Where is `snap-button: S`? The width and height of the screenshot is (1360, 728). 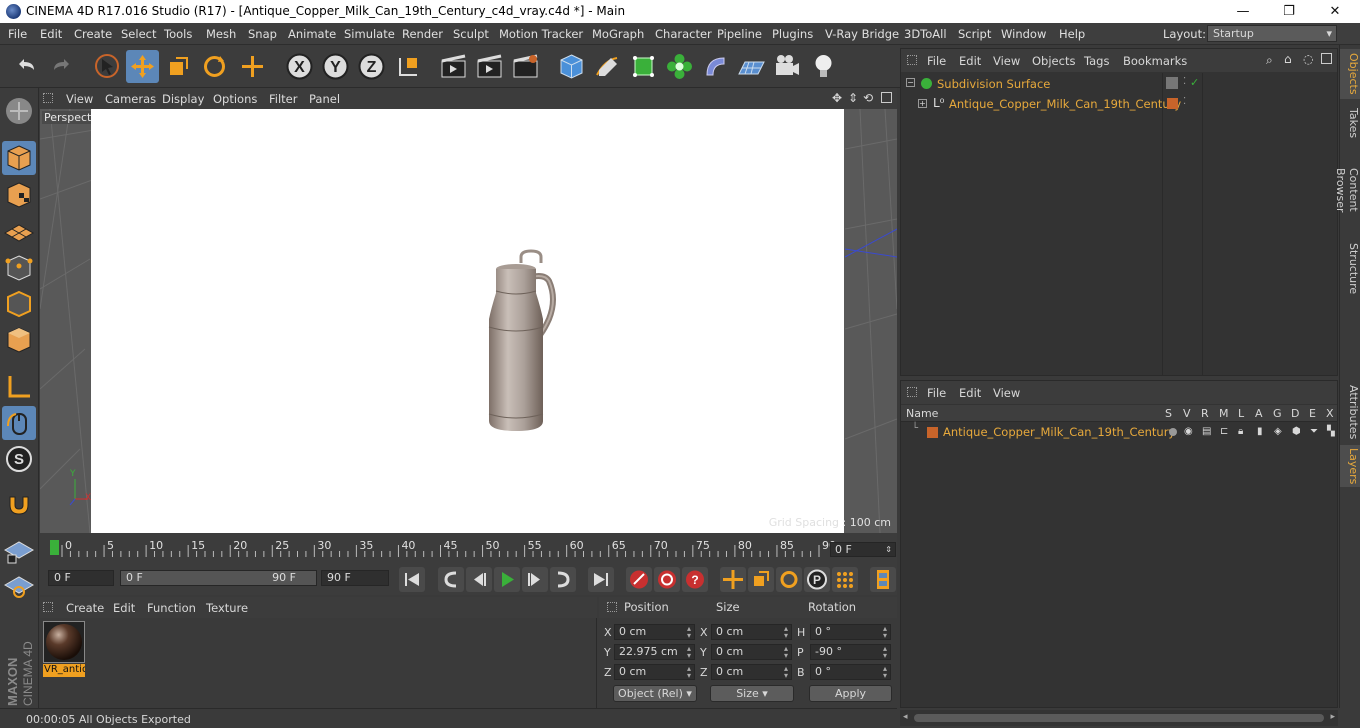 snap-button: S is located at coordinates (19, 459).